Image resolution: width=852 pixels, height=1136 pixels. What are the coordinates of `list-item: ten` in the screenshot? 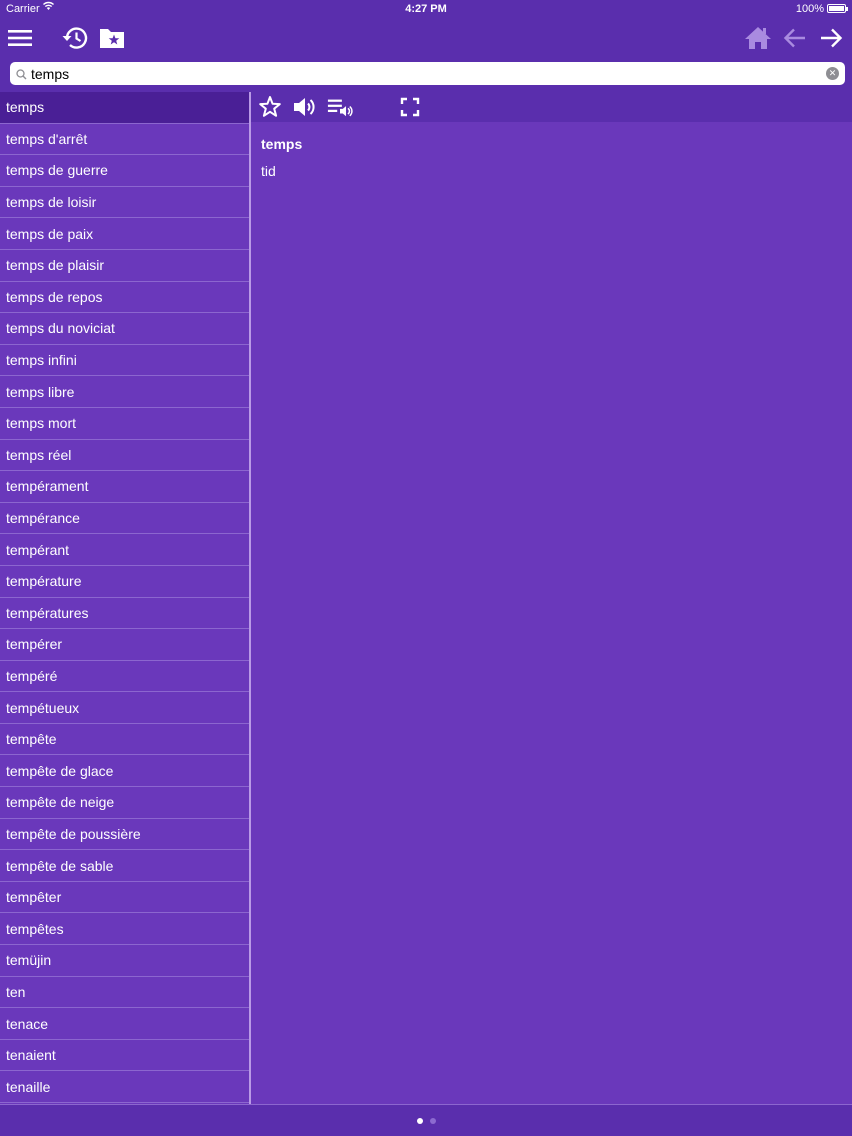 It's located at (125, 993).